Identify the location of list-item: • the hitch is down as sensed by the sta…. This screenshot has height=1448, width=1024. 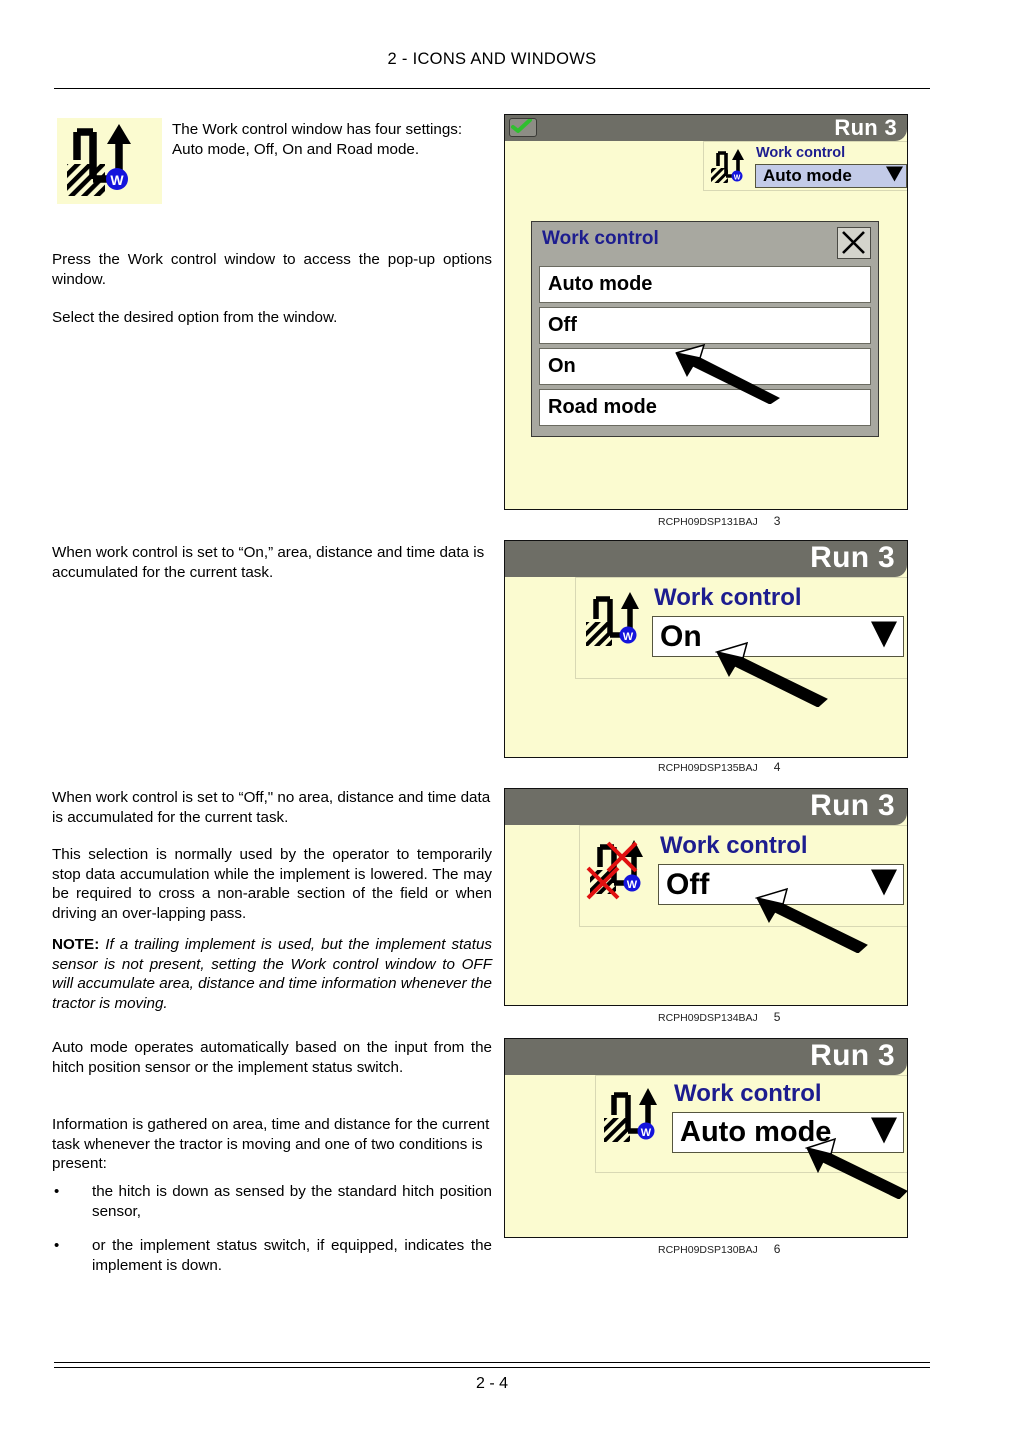
(272, 1201).